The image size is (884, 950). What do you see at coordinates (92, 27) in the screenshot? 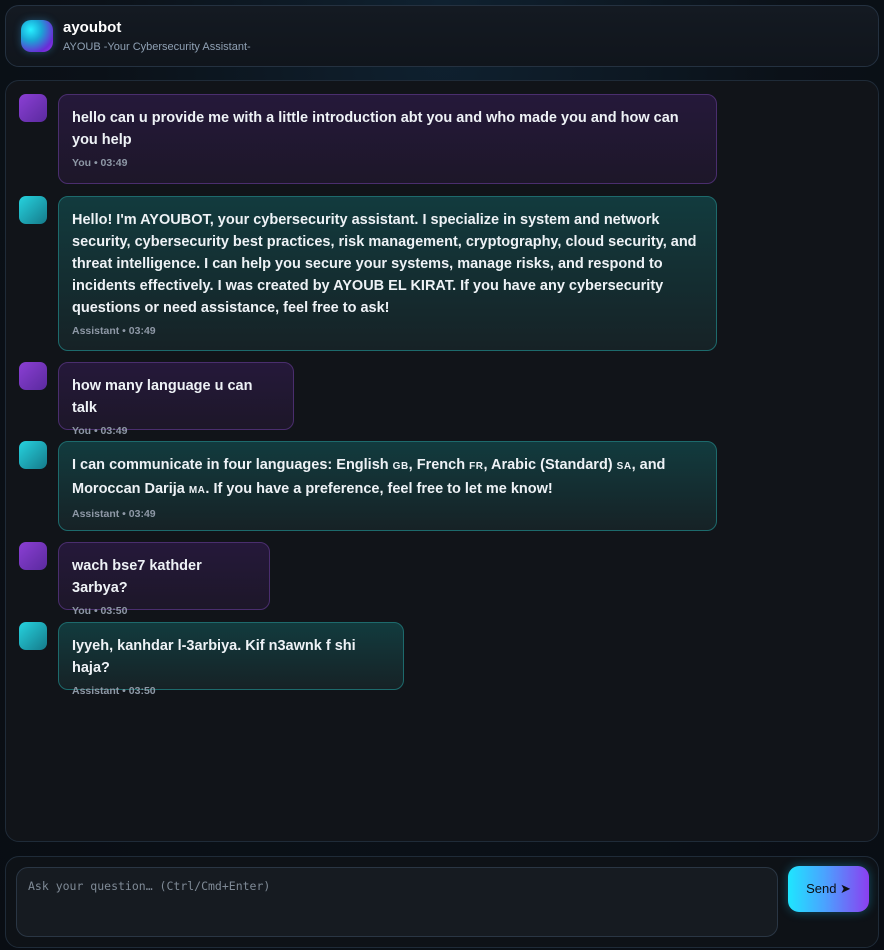
I see `app-title: ayoubot` at bounding box center [92, 27].